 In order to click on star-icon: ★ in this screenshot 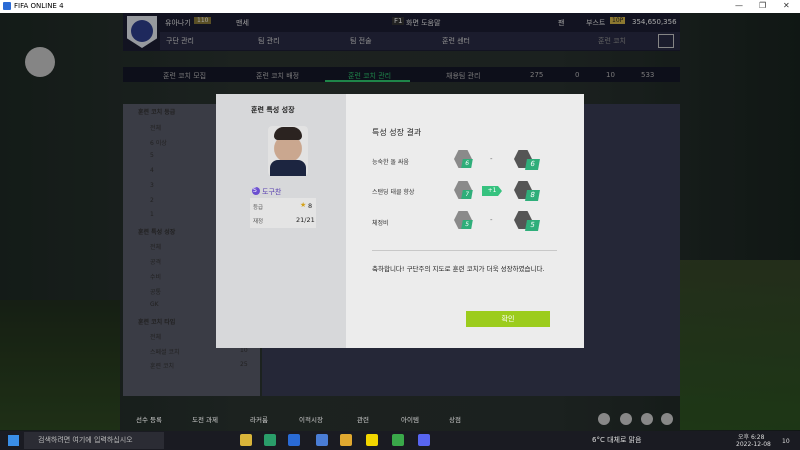, I will do `click(303, 205)`.